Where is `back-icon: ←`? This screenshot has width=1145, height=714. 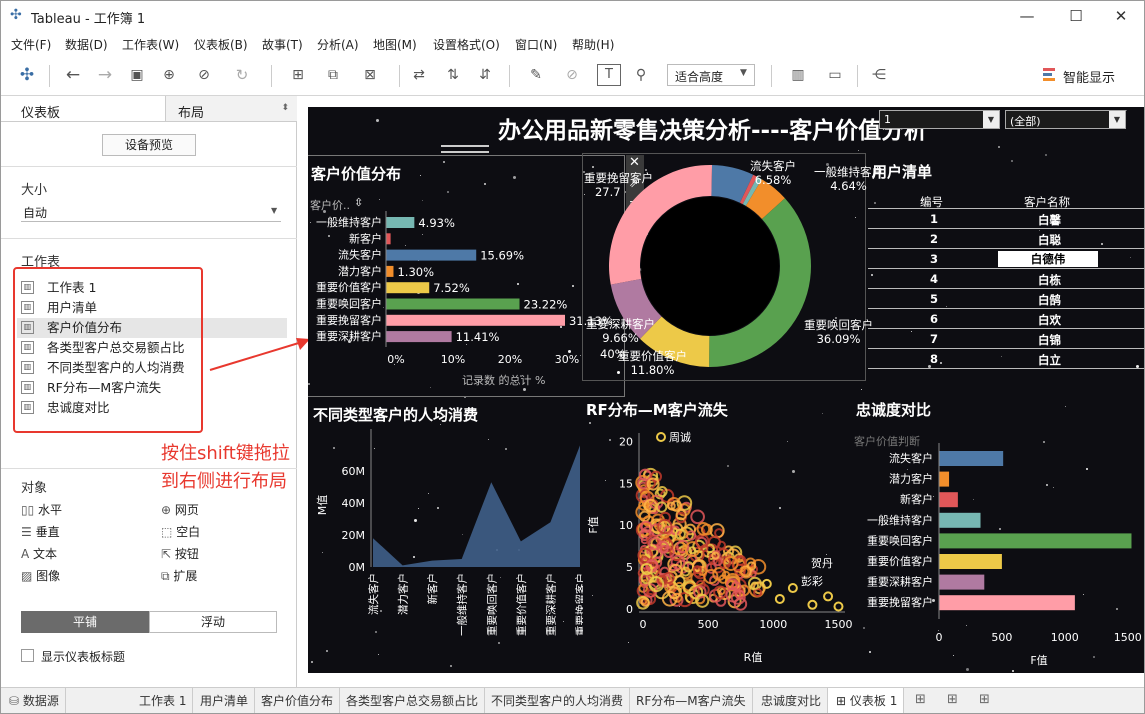
back-icon: ← is located at coordinates (73, 75).